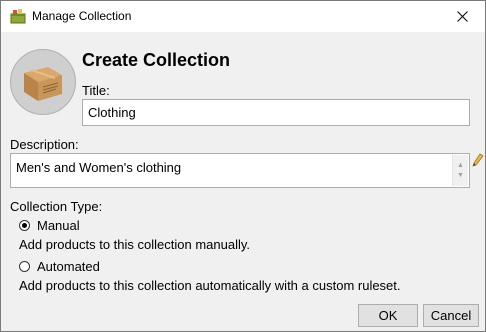  I want to click on title-field: Clothing, so click(276, 112).